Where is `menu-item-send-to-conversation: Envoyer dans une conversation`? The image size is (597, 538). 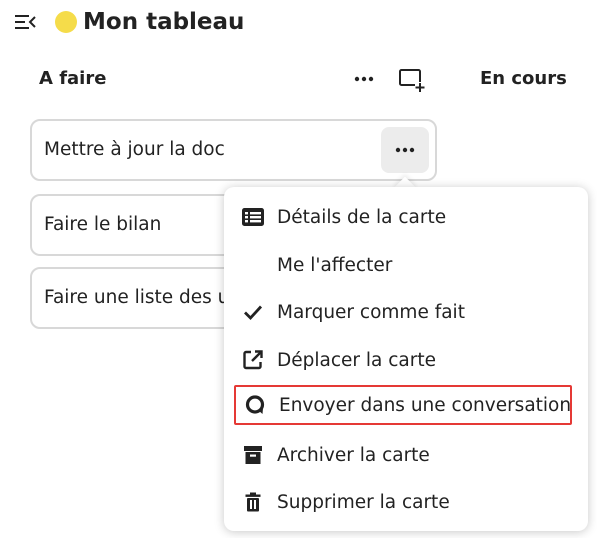
menu-item-send-to-conversation: Envoyer dans une conversation is located at coordinates (403, 405).